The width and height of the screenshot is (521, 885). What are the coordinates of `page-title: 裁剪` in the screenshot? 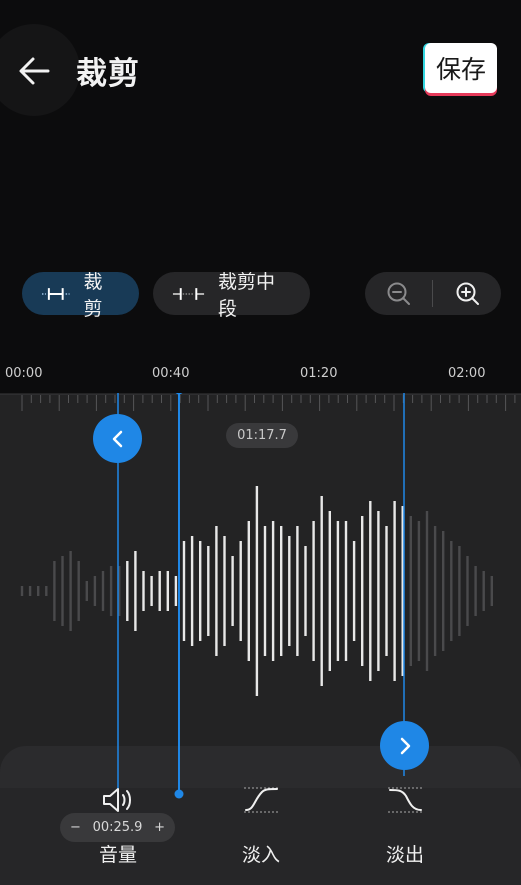 It's located at (108, 74).